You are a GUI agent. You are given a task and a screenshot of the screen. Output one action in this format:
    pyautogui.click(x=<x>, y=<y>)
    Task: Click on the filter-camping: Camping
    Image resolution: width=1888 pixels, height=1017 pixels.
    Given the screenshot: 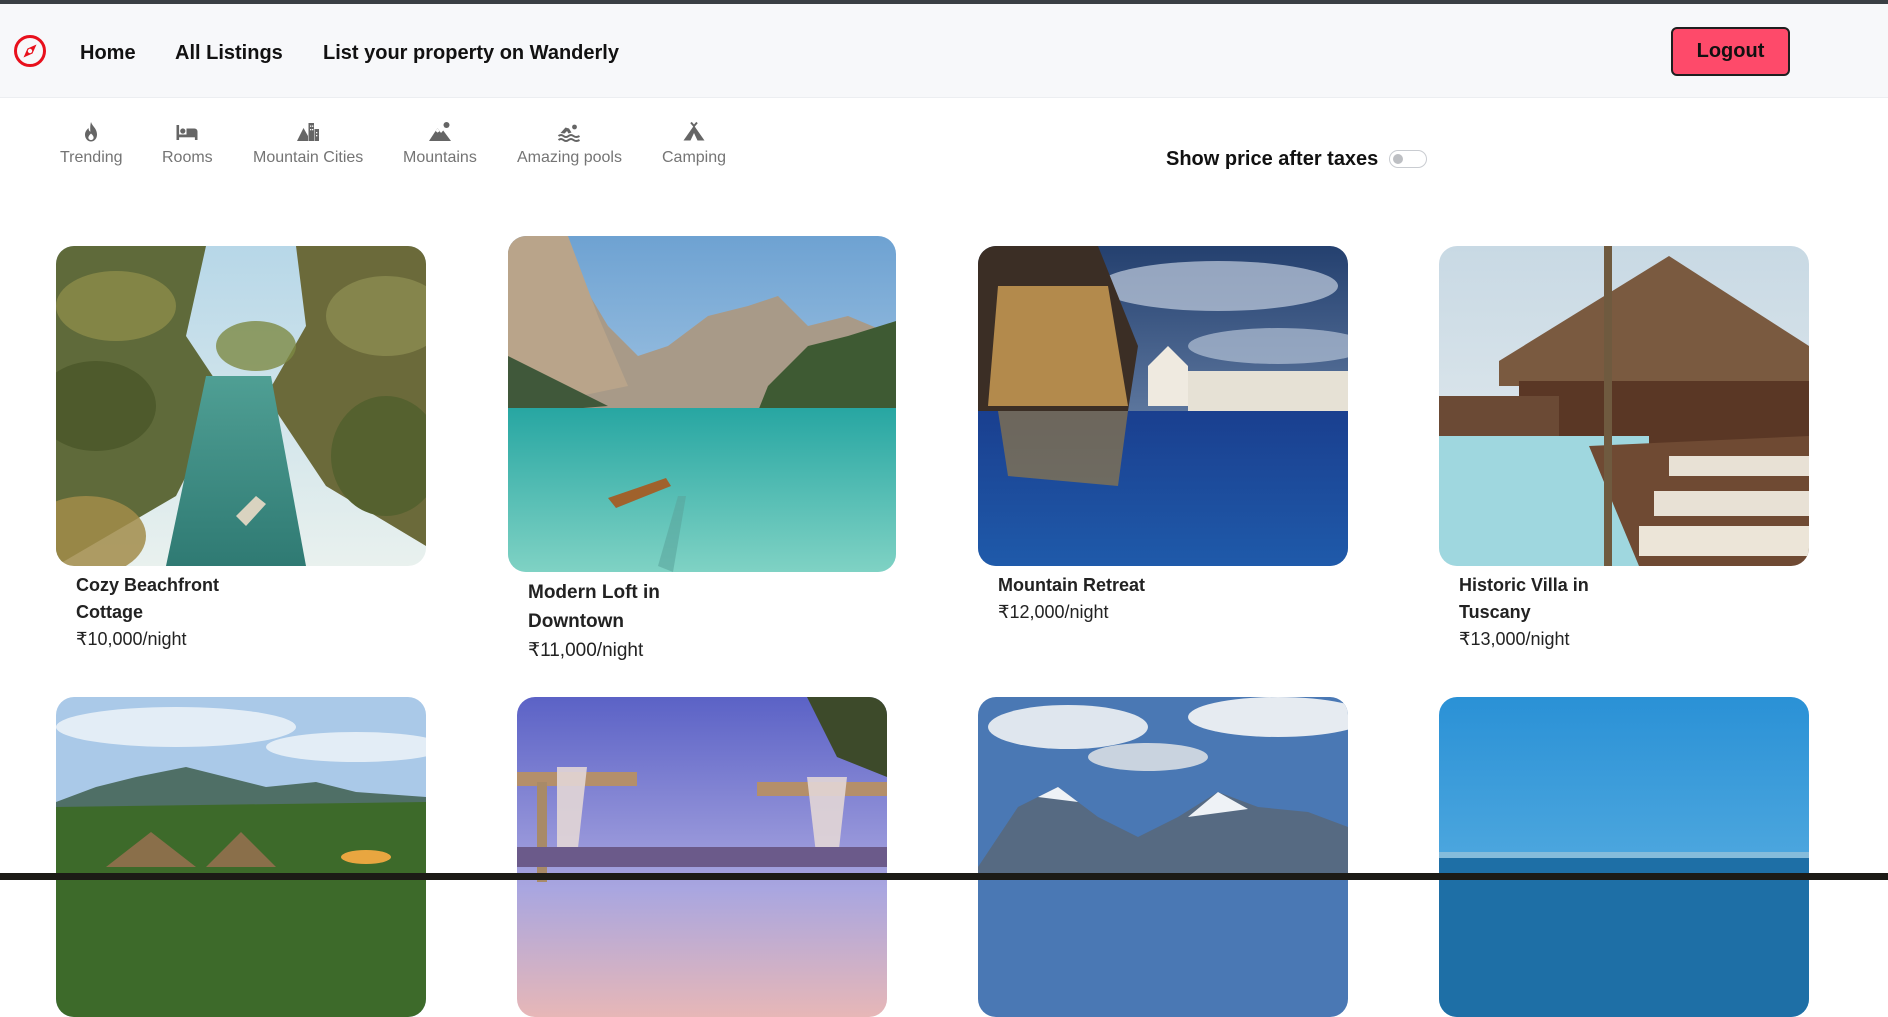 What is the action you would take?
    pyautogui.click(x=694, y=143)
    